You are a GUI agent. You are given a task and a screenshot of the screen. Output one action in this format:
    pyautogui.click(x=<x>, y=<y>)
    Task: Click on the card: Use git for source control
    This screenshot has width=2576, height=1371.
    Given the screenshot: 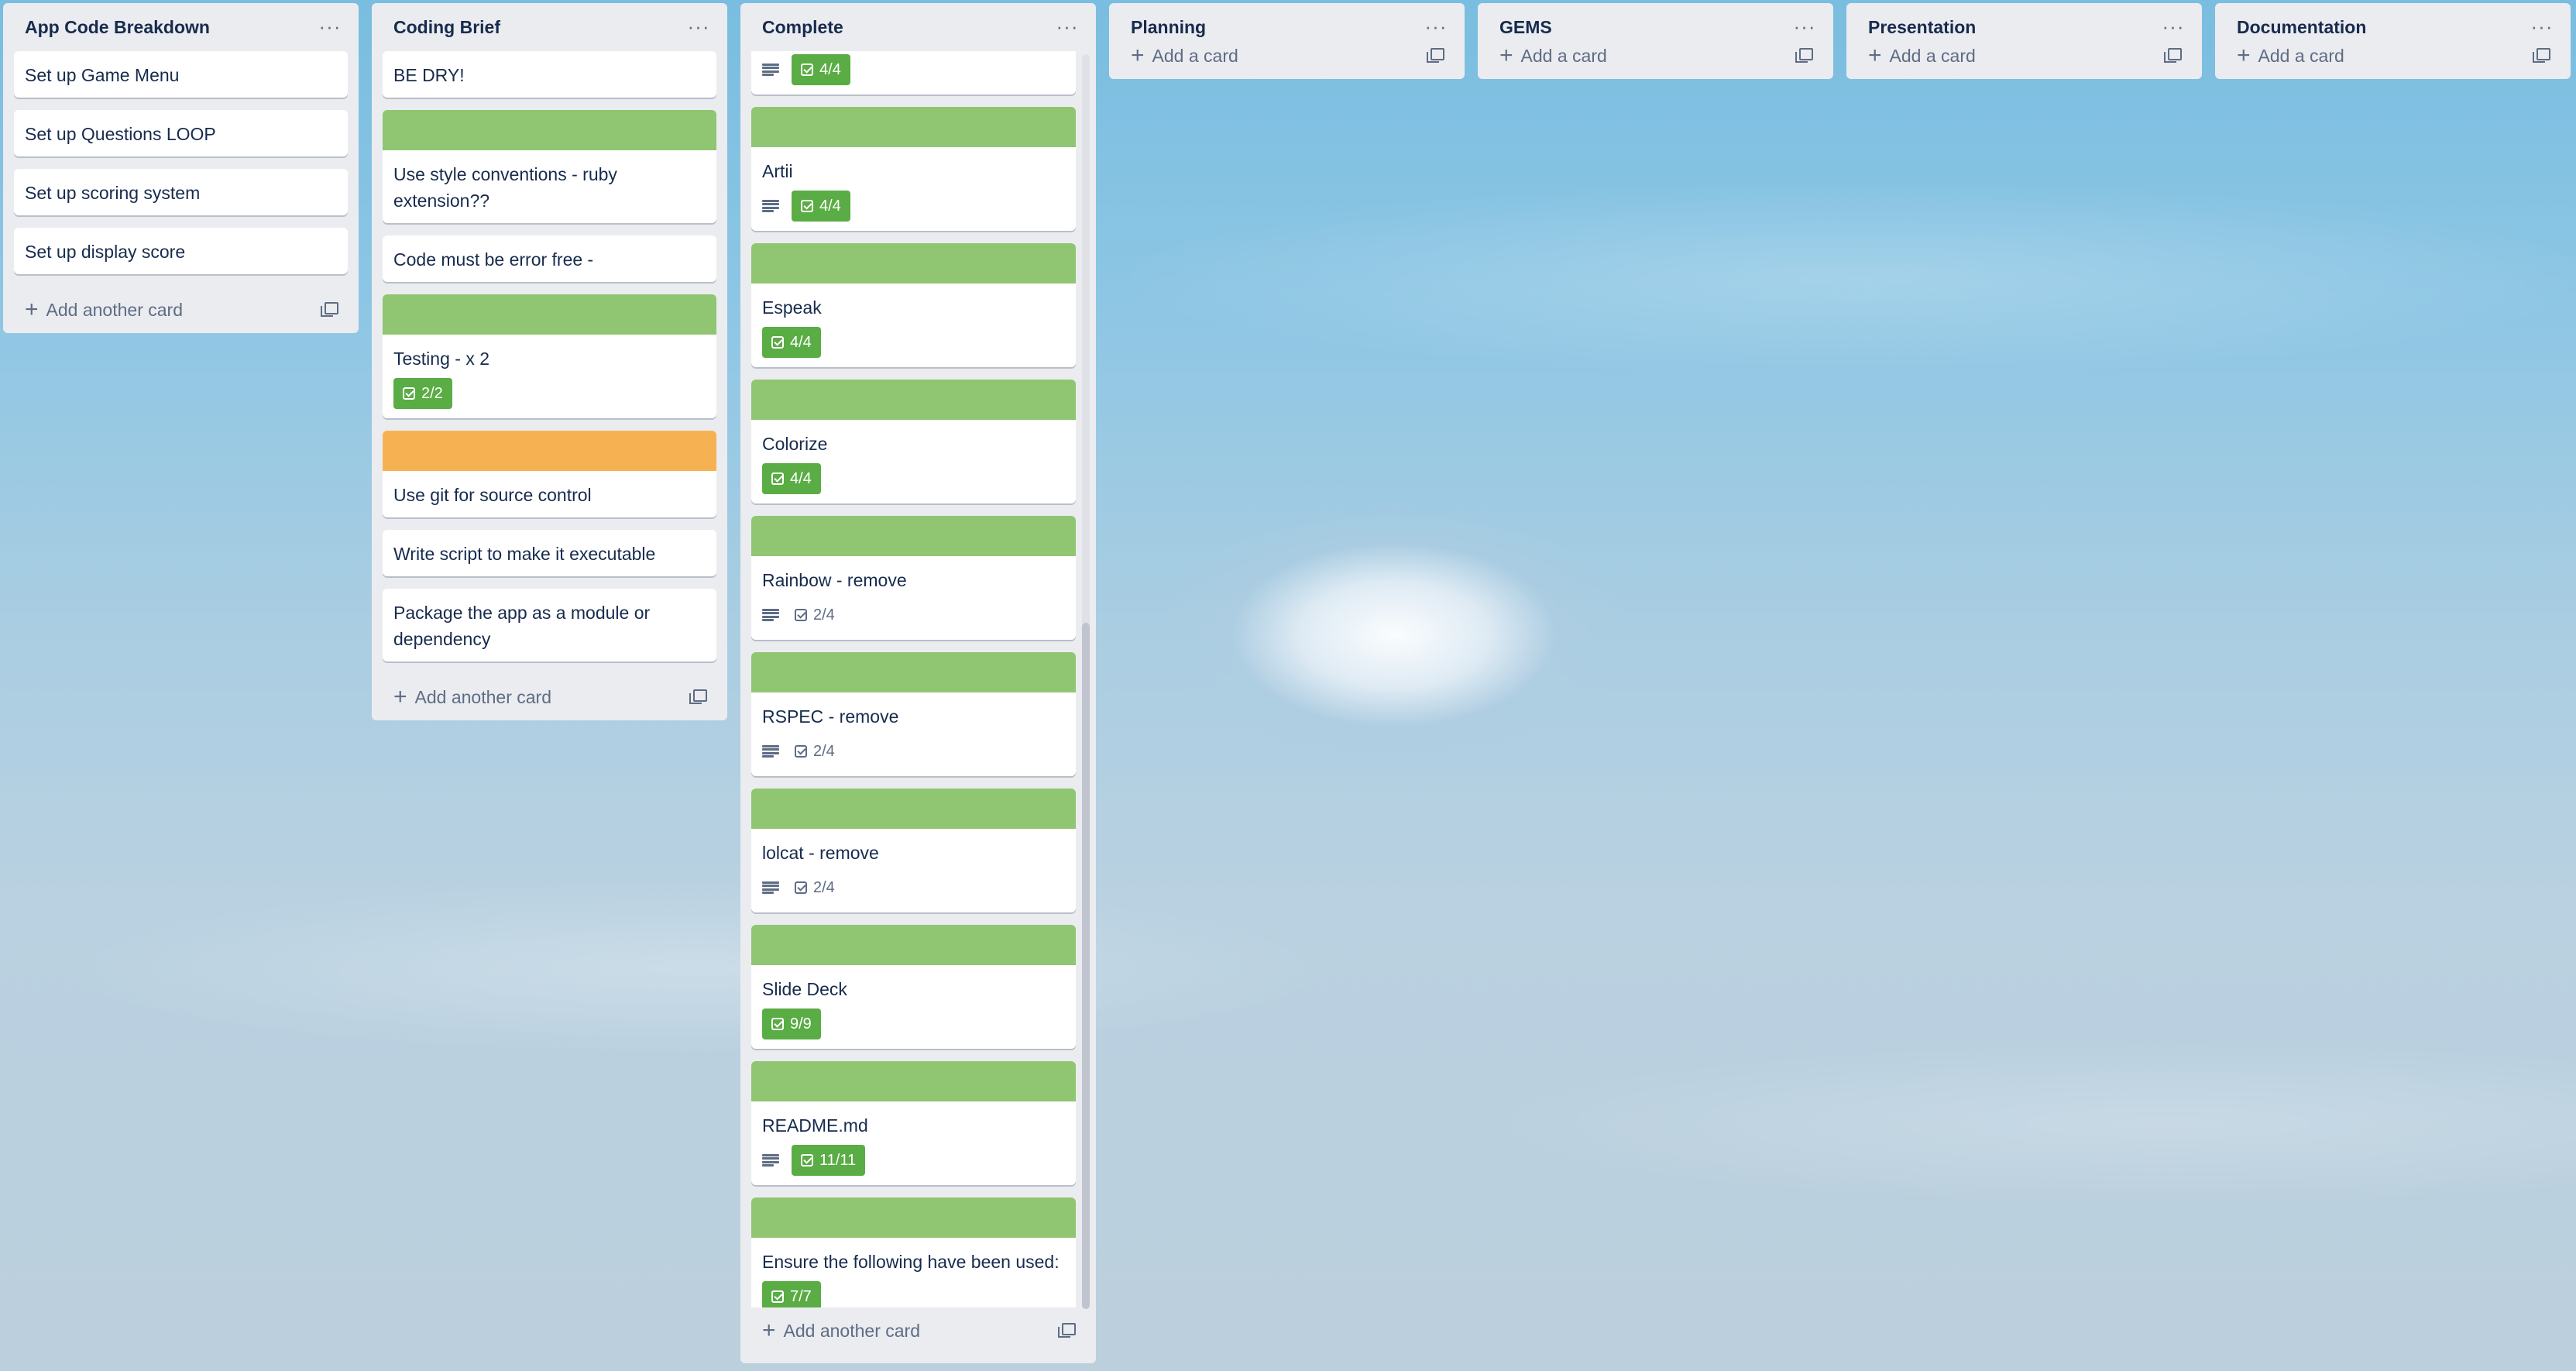 What is the action you would take?
    pyautogui.click(x=549, y=474)
    